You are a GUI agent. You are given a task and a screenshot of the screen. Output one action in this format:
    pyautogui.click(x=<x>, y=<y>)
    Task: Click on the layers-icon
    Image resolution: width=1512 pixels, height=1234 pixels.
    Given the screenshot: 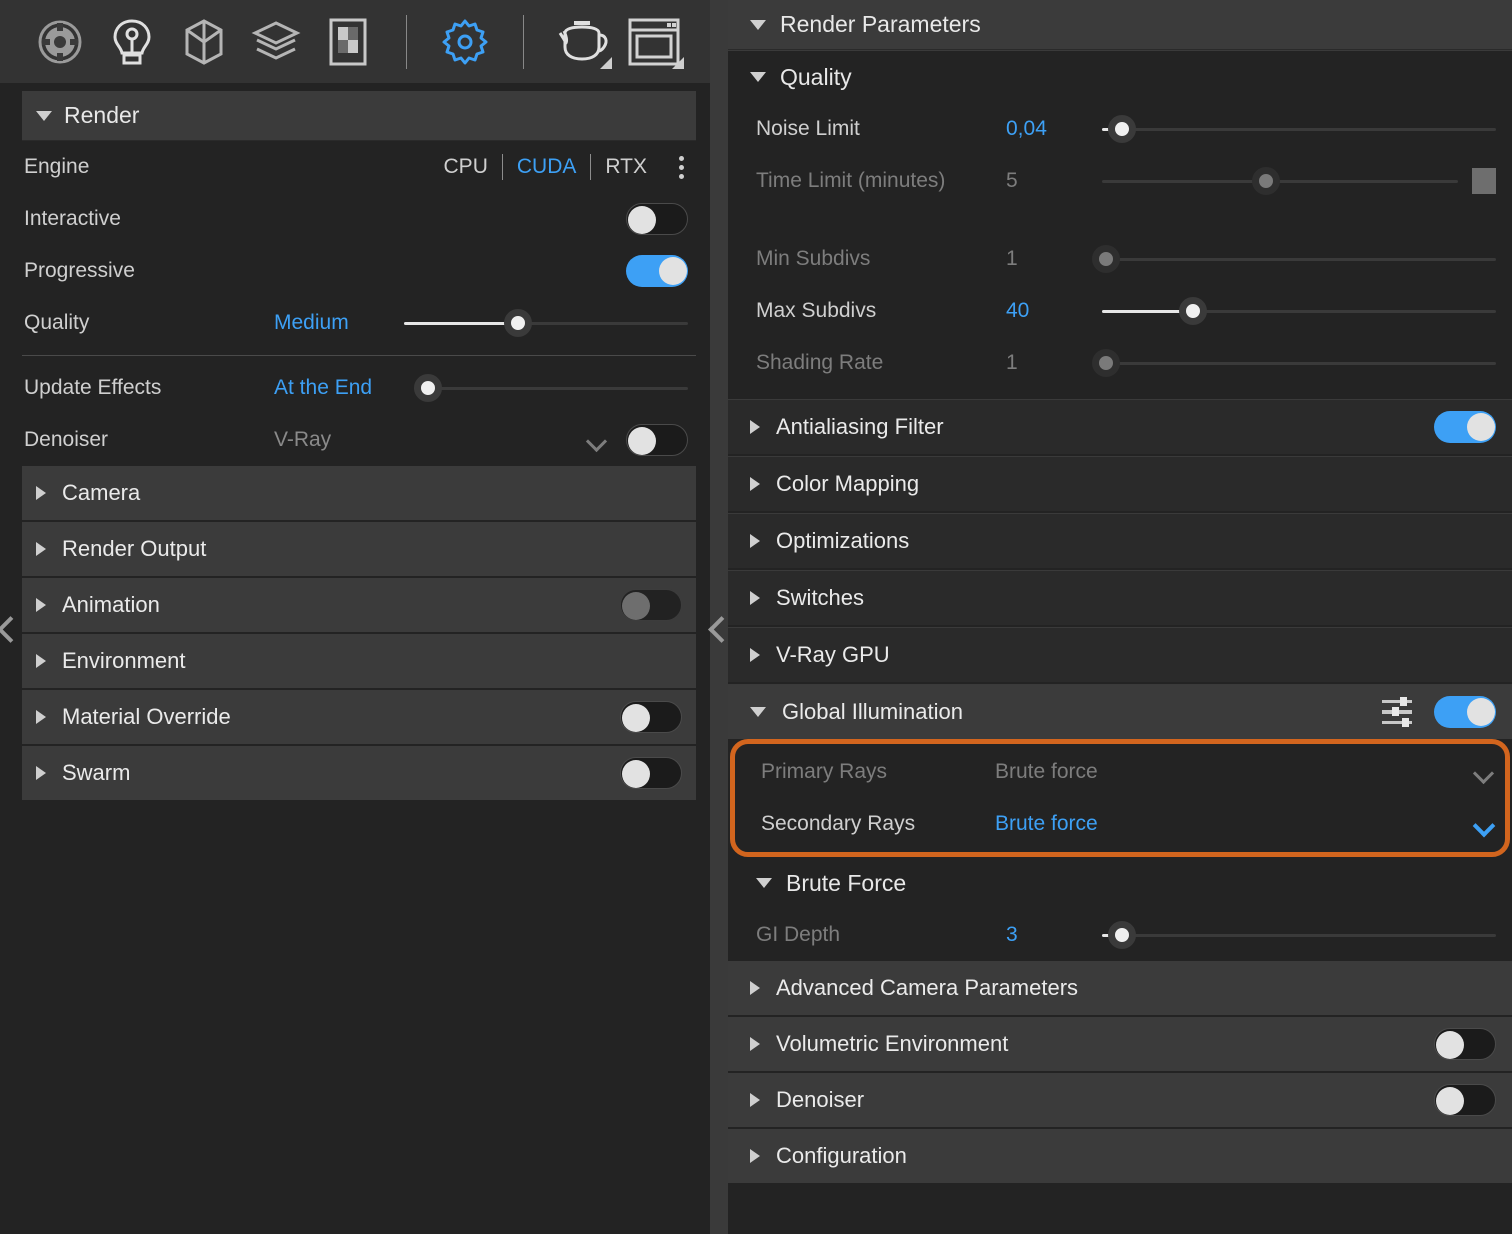 What is the action you would take?
    pyautogui.click(x=276, y=42)
    